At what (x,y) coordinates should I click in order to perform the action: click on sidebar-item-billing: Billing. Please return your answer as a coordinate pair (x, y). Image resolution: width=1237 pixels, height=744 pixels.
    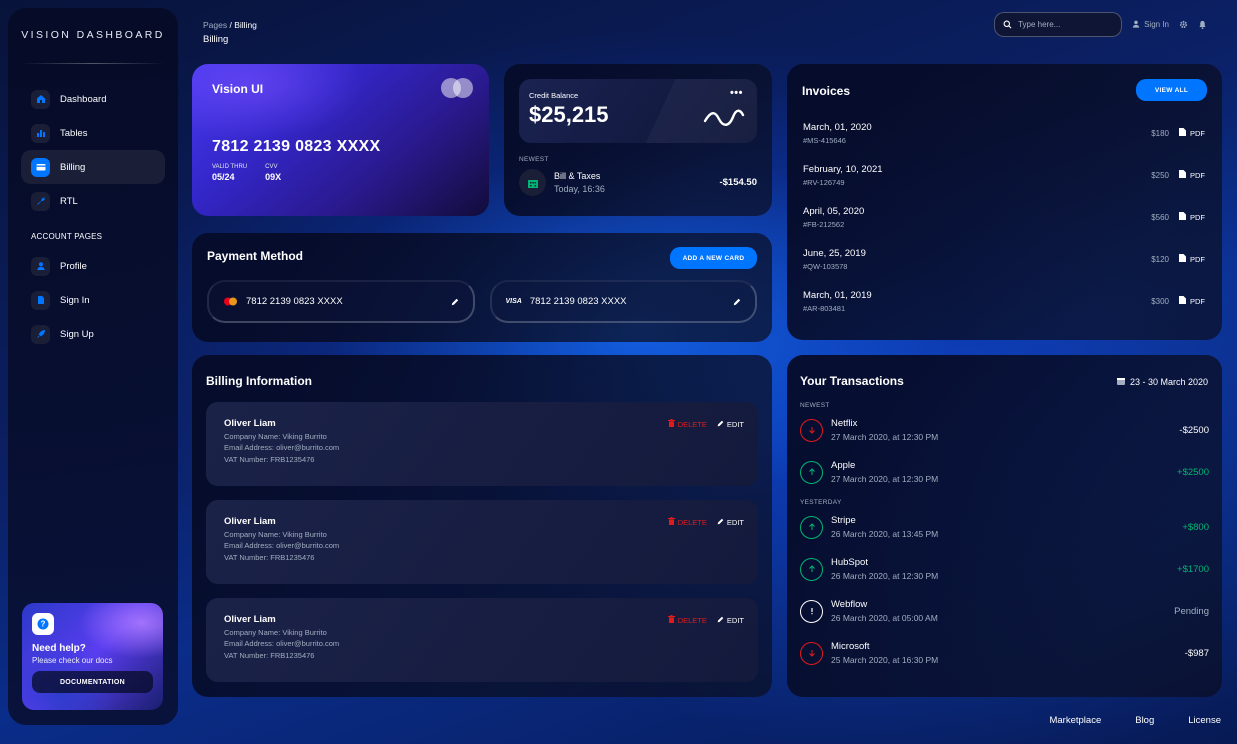
    Looking at the image, I should click on (93, 167).